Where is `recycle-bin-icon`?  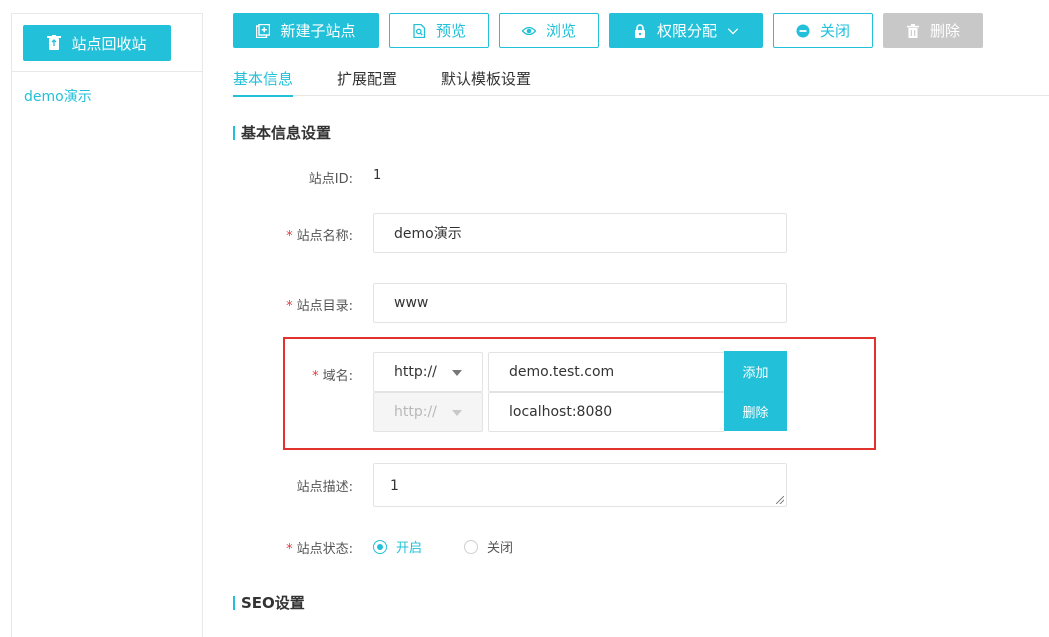
recycle-bin-icon is located at coordinates (54, 42).